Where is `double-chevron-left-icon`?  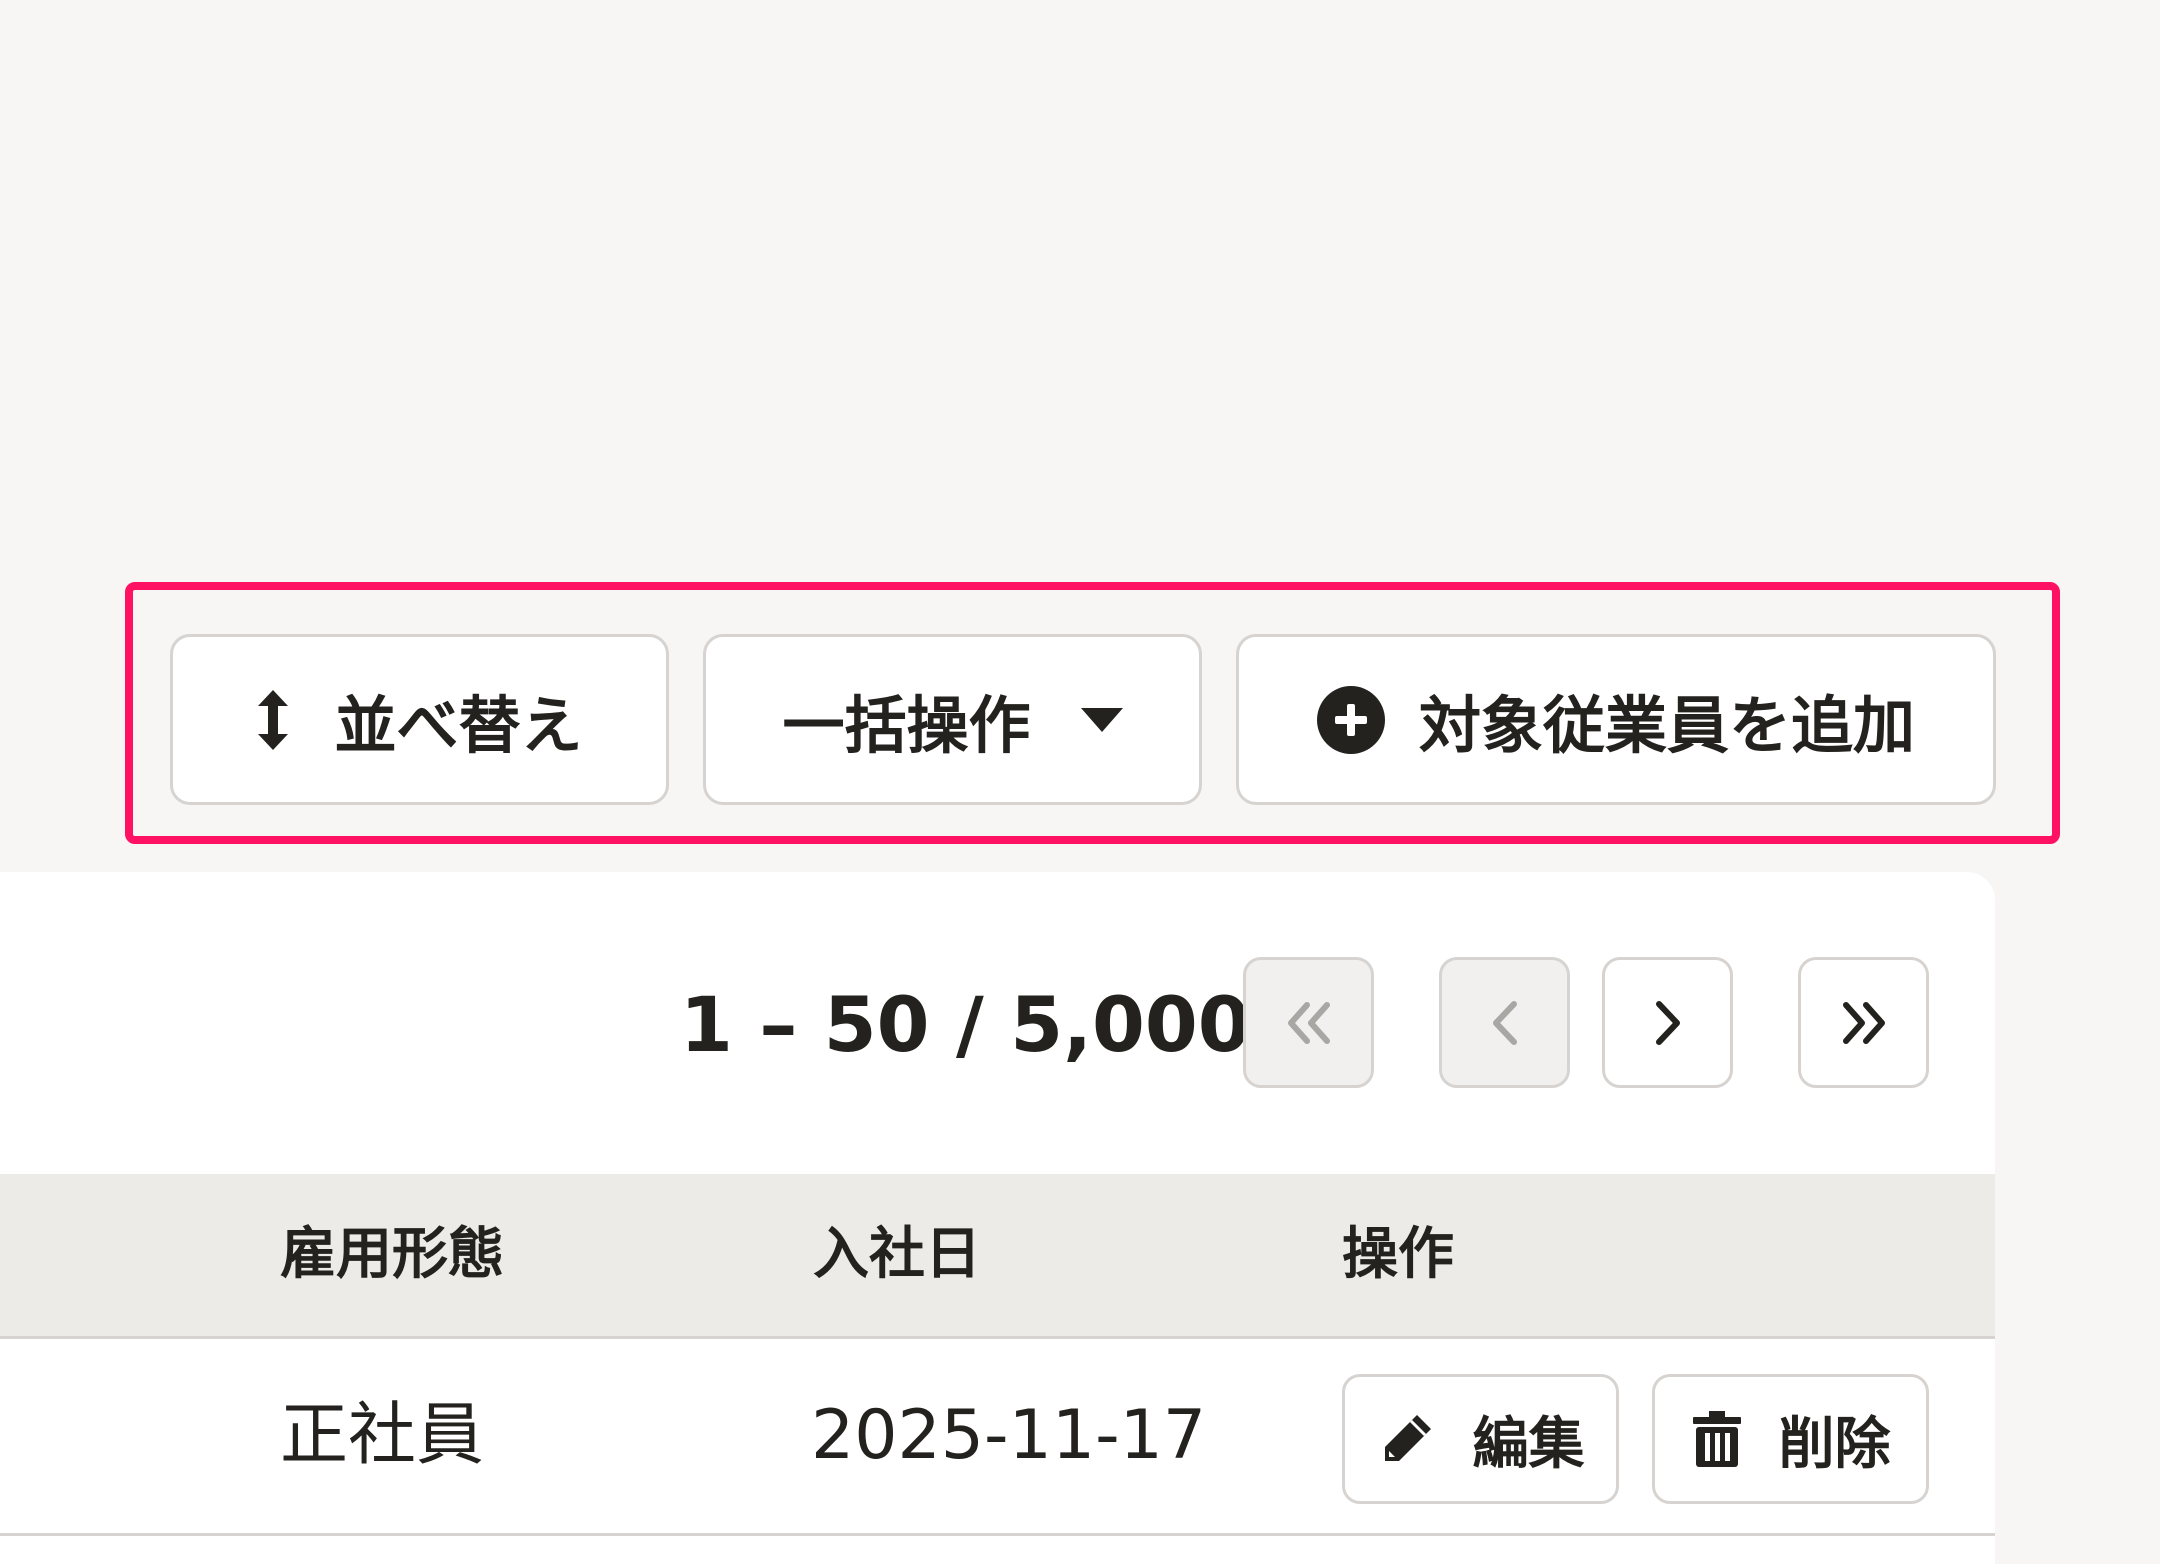 double-chevron-left-icon is located at coordinates (1308, 1022).